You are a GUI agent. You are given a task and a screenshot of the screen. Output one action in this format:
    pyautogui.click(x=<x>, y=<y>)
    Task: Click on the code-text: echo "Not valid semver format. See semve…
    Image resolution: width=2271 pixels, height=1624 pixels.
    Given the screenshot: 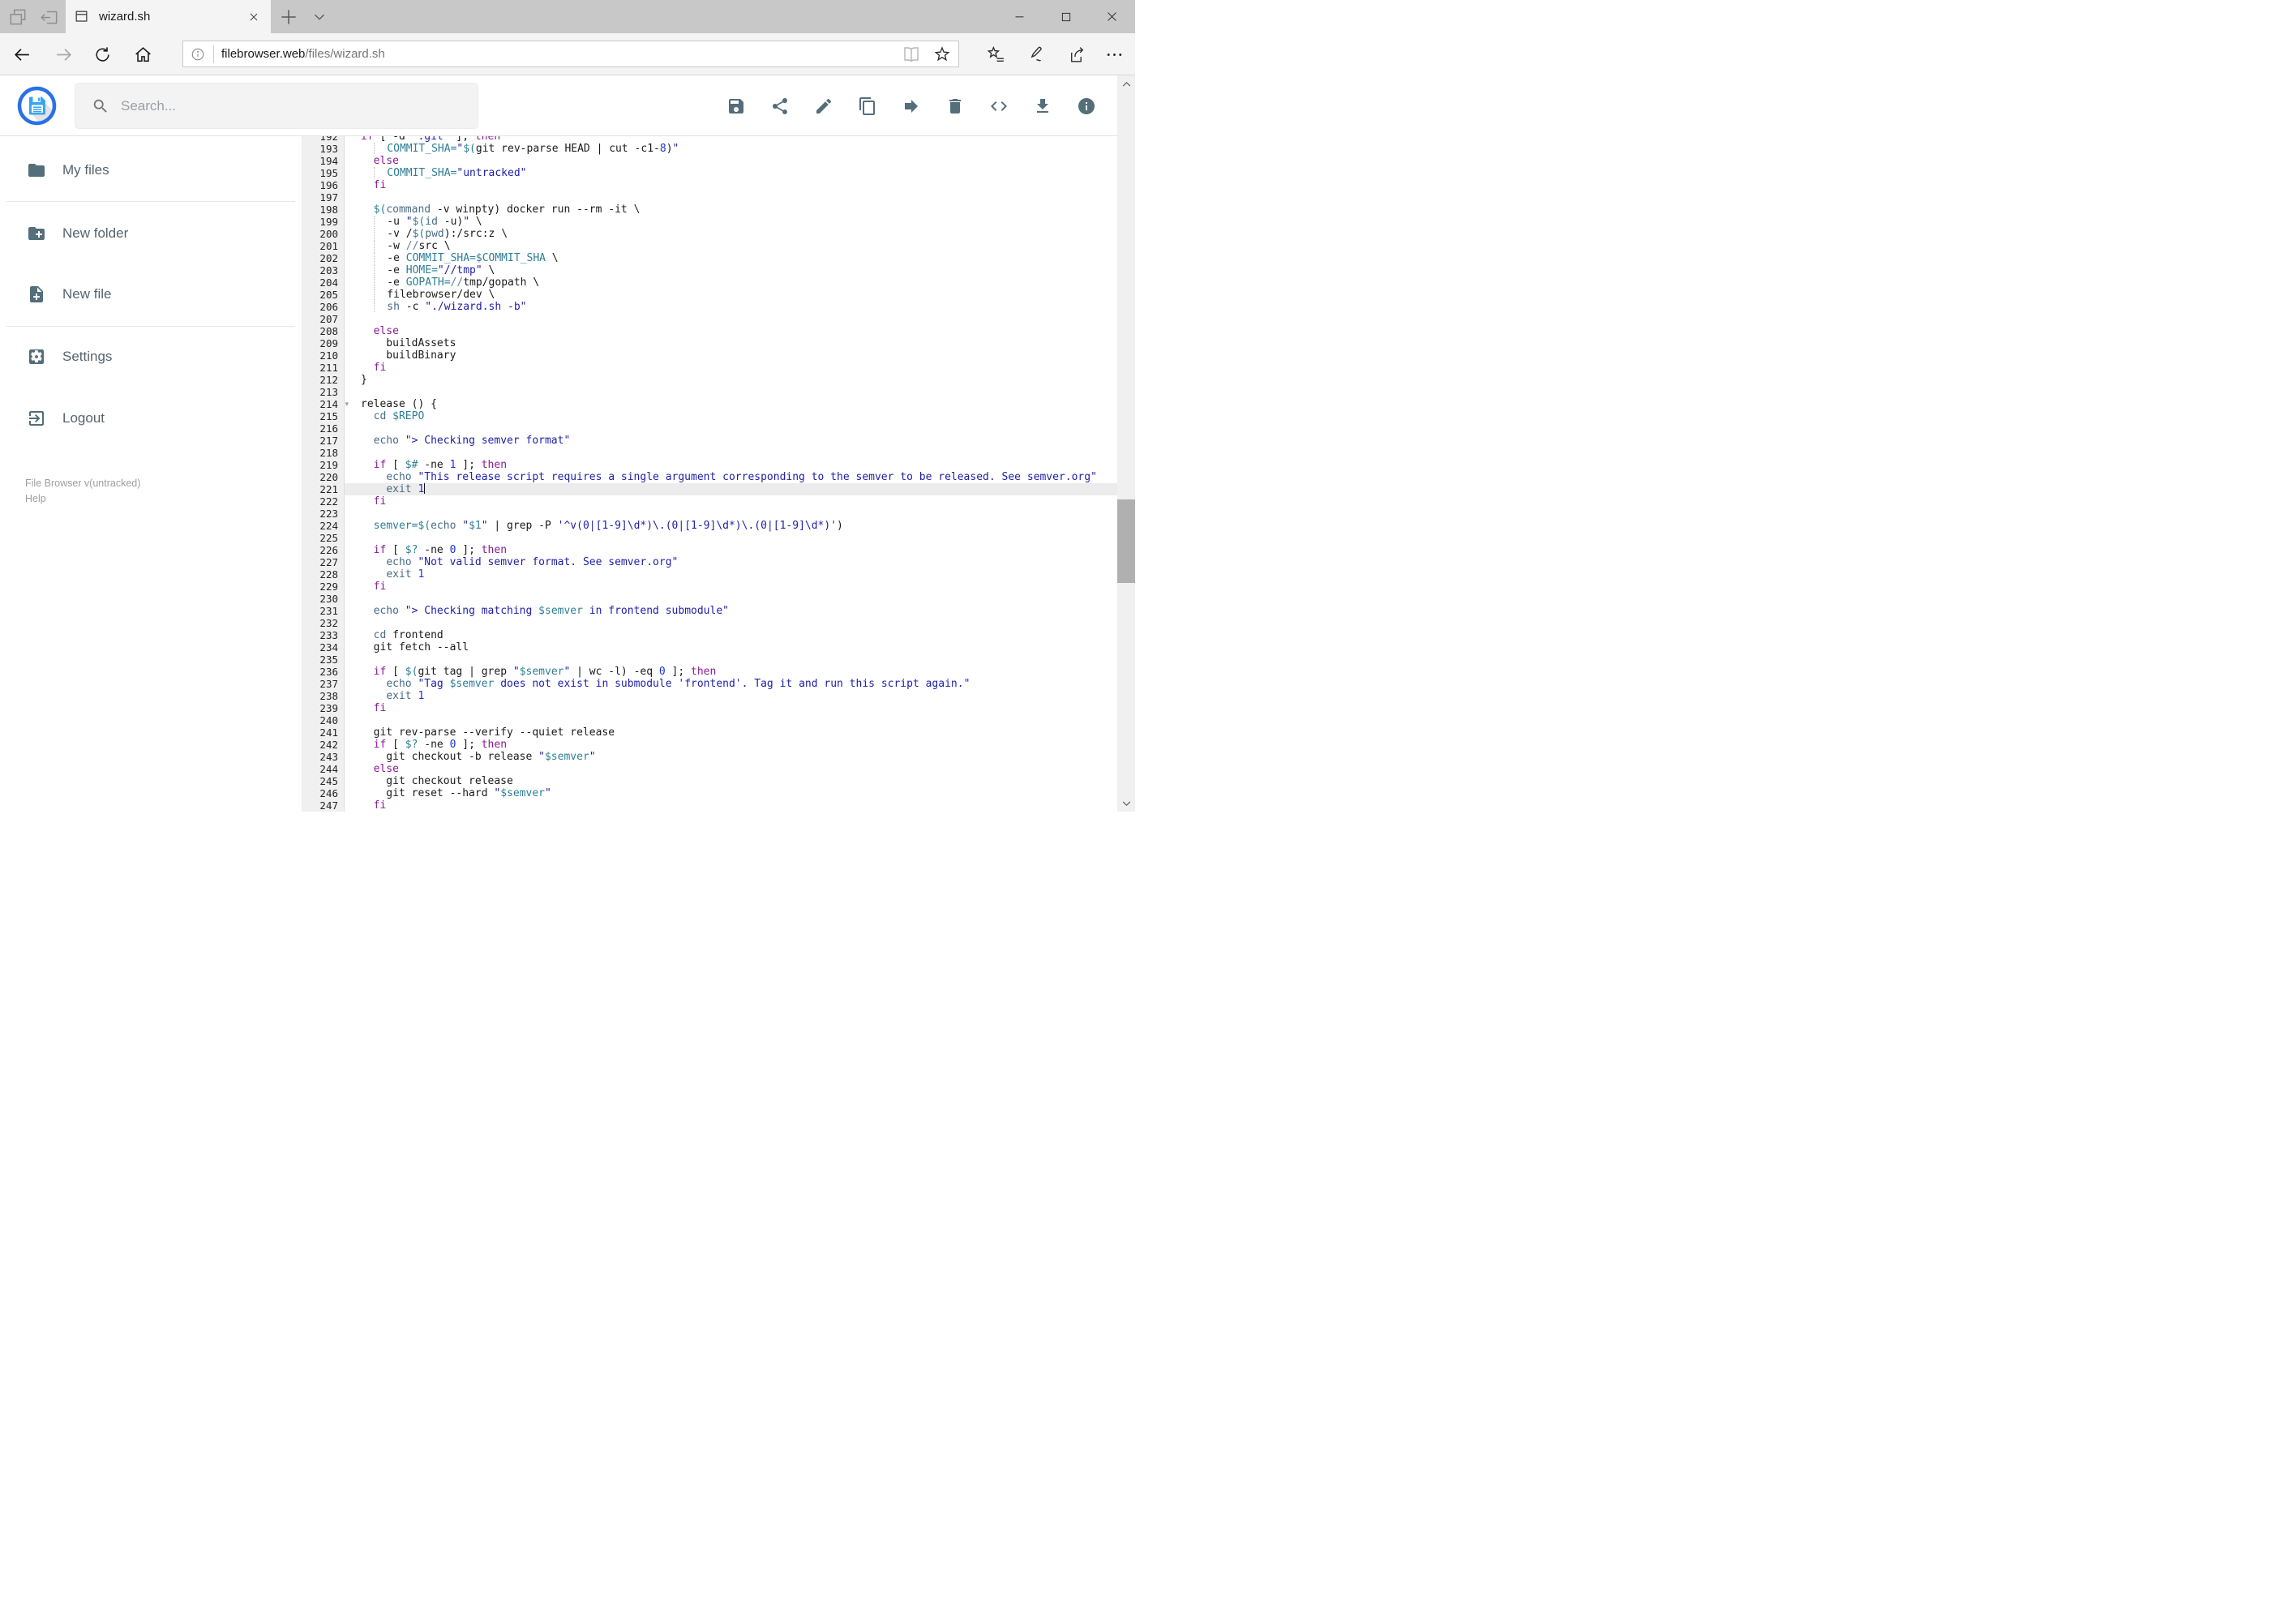 What is the action you would take?
    pyautogui.click(x=731, y=562)
    